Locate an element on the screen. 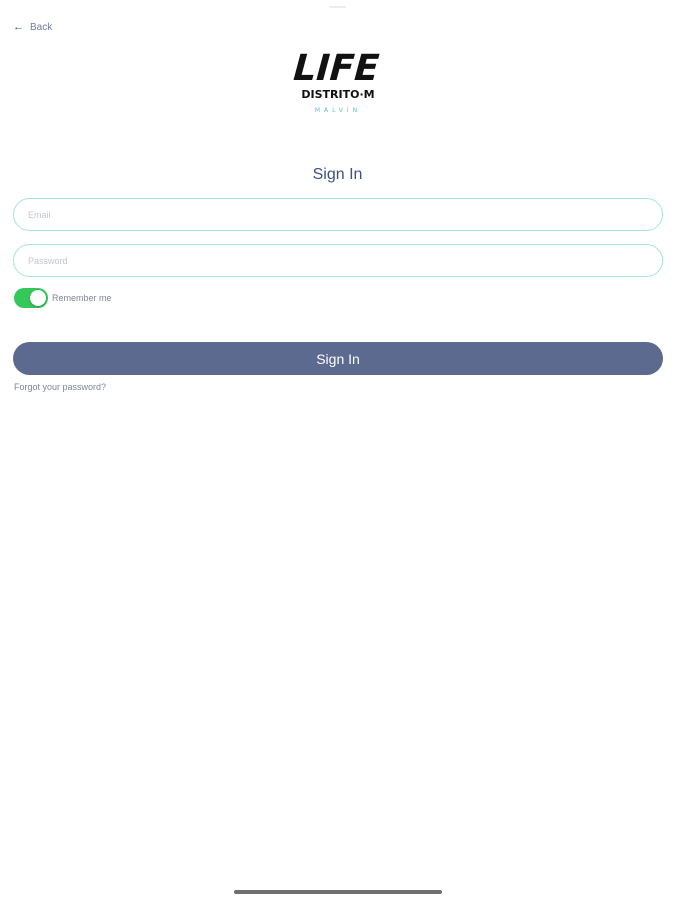  back-button: ← Back is located at coordinates (33, 27).